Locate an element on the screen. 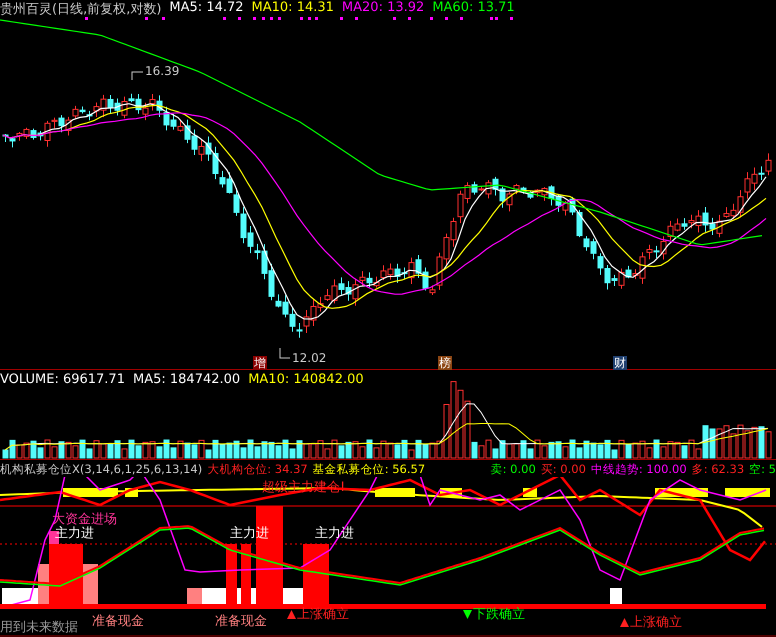  indicator-reading: 中线趋势: 100.00 is located at coordinates (638, 469).